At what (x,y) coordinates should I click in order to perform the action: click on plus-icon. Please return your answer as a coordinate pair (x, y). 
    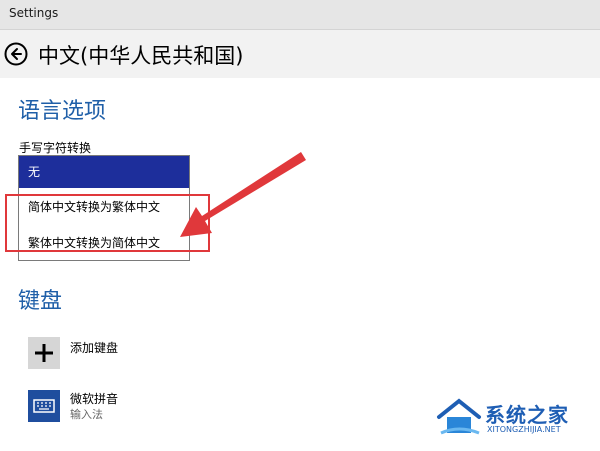
    Looking at the image, I should click on (44, 353).